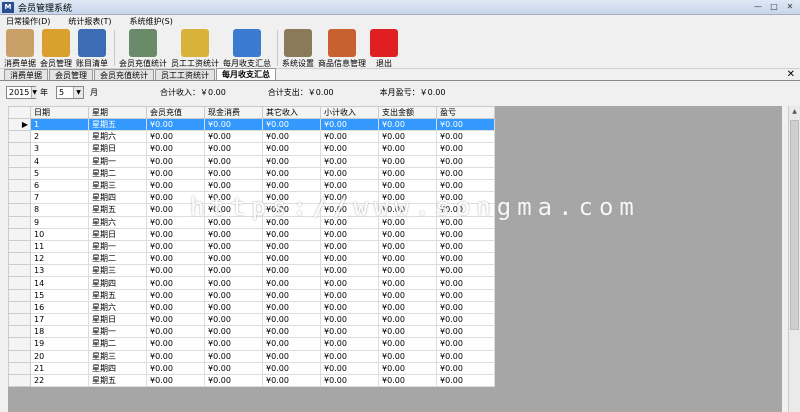 Image resolution: width=800 pixels, height=412 pixels. I want to click on column-header: 会员充值, so click(175, 112).